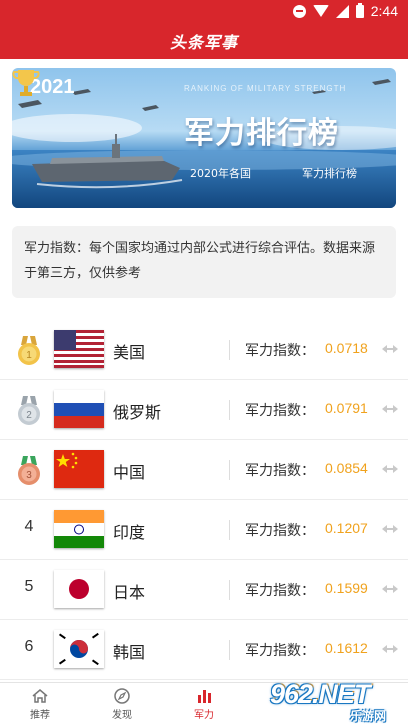  I want to click on nav-discover: 发现, so click(122, 704).